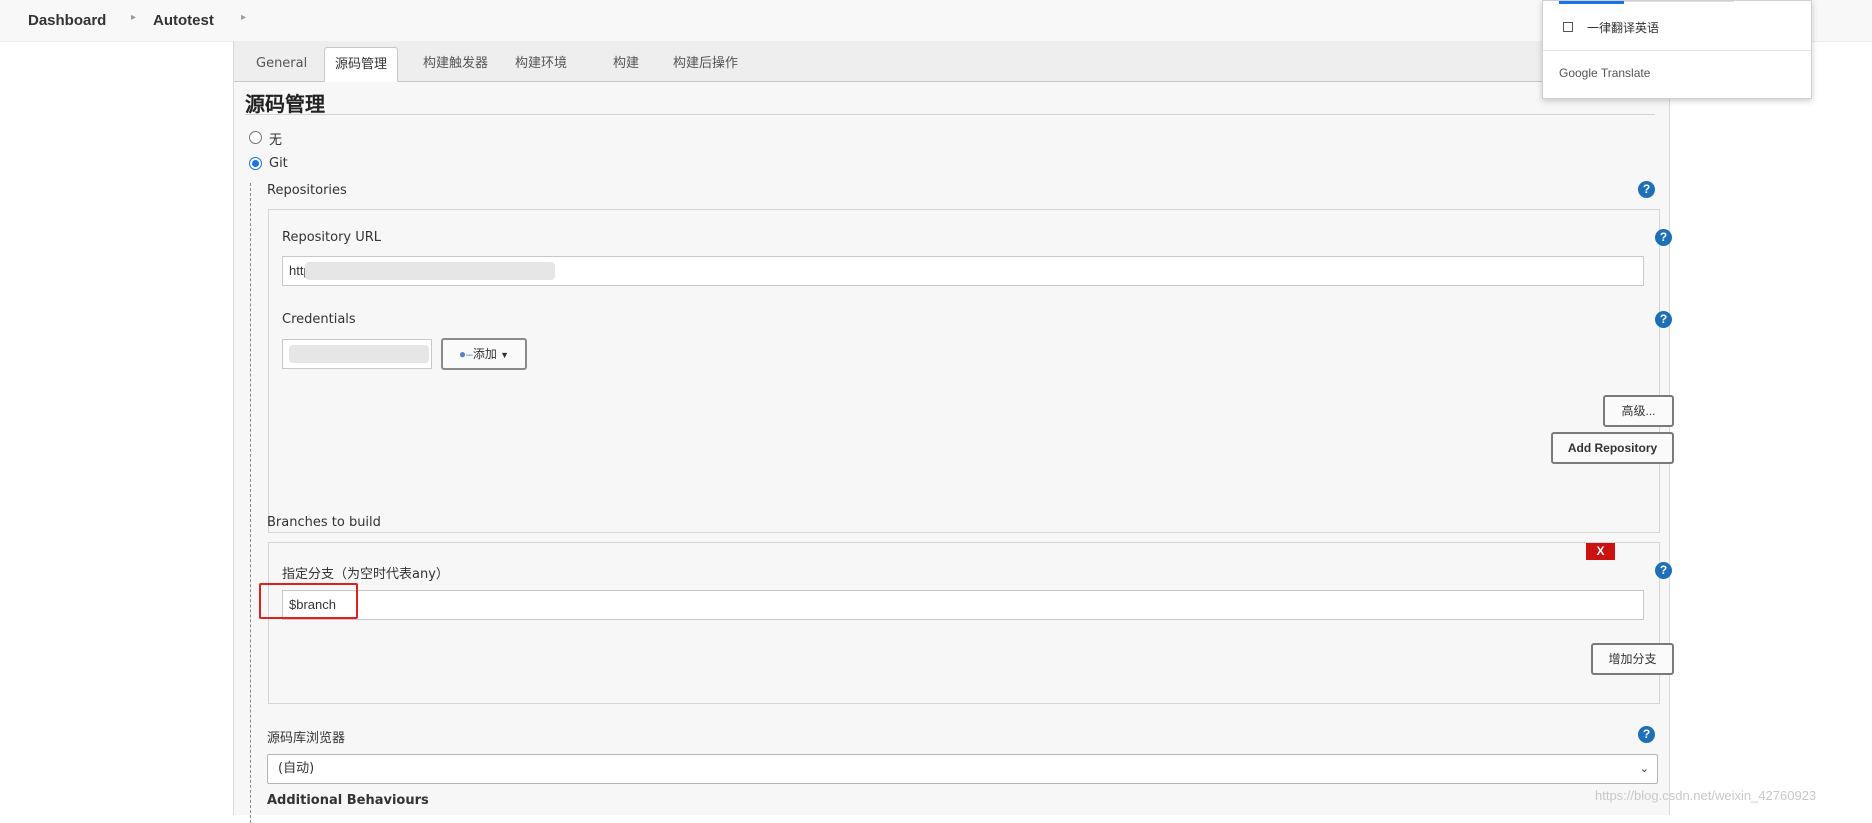 The height and width of the screenshot is (823, 1872). What do you see at coordinates (348, 800) in the screenshot?
I see `additional-behaviours-label: Additional Behaviours` at bounding box center [348, 800].